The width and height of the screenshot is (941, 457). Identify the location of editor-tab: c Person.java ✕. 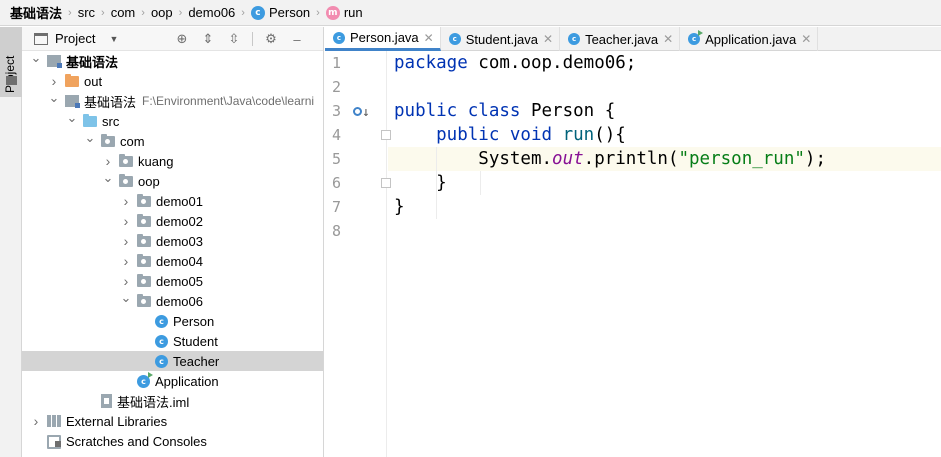
(383, 39).